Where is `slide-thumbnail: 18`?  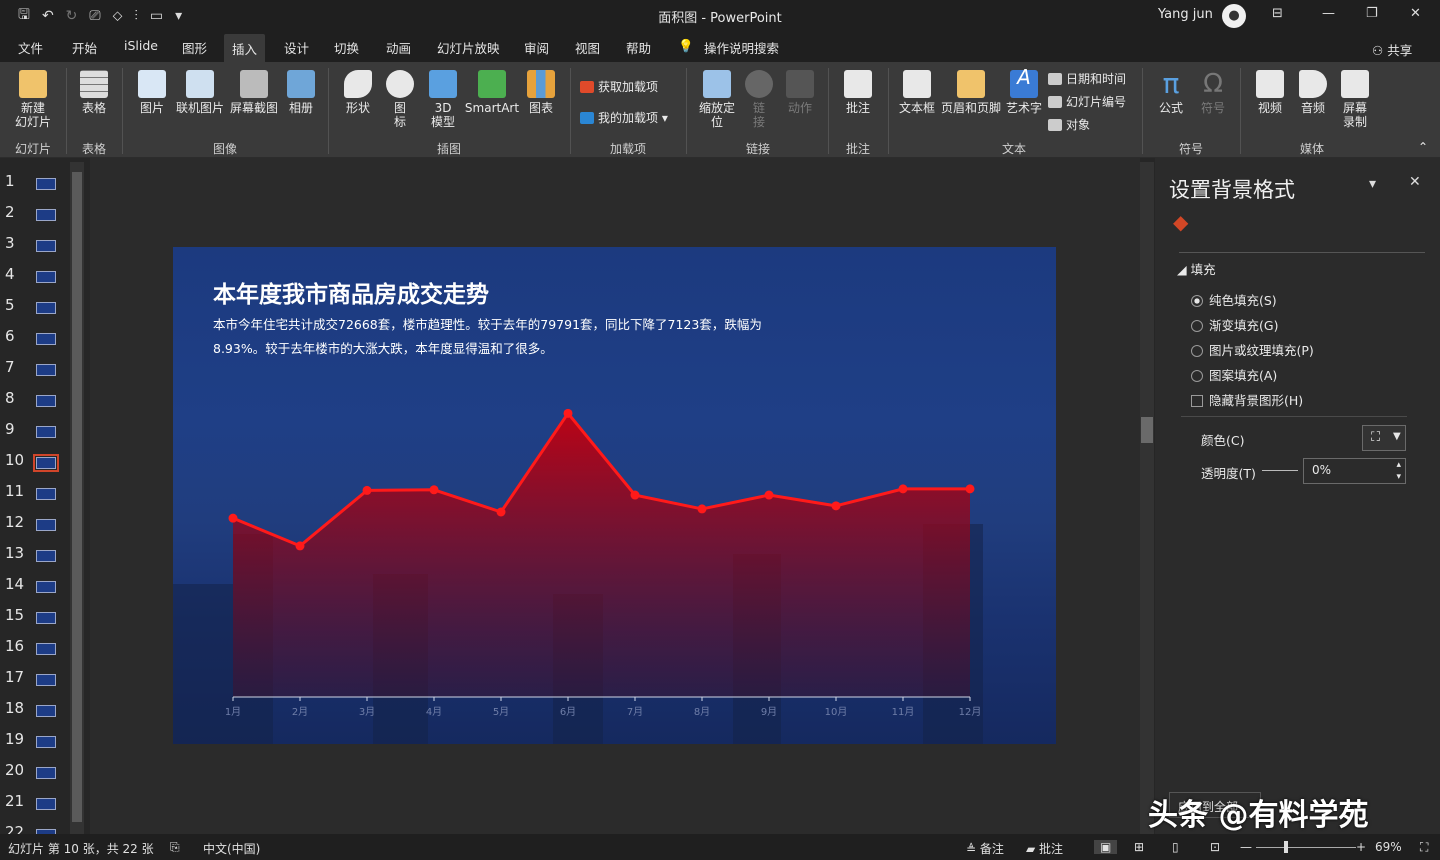 slide-thumbnail: 18 is located at coordinates (35, 708).